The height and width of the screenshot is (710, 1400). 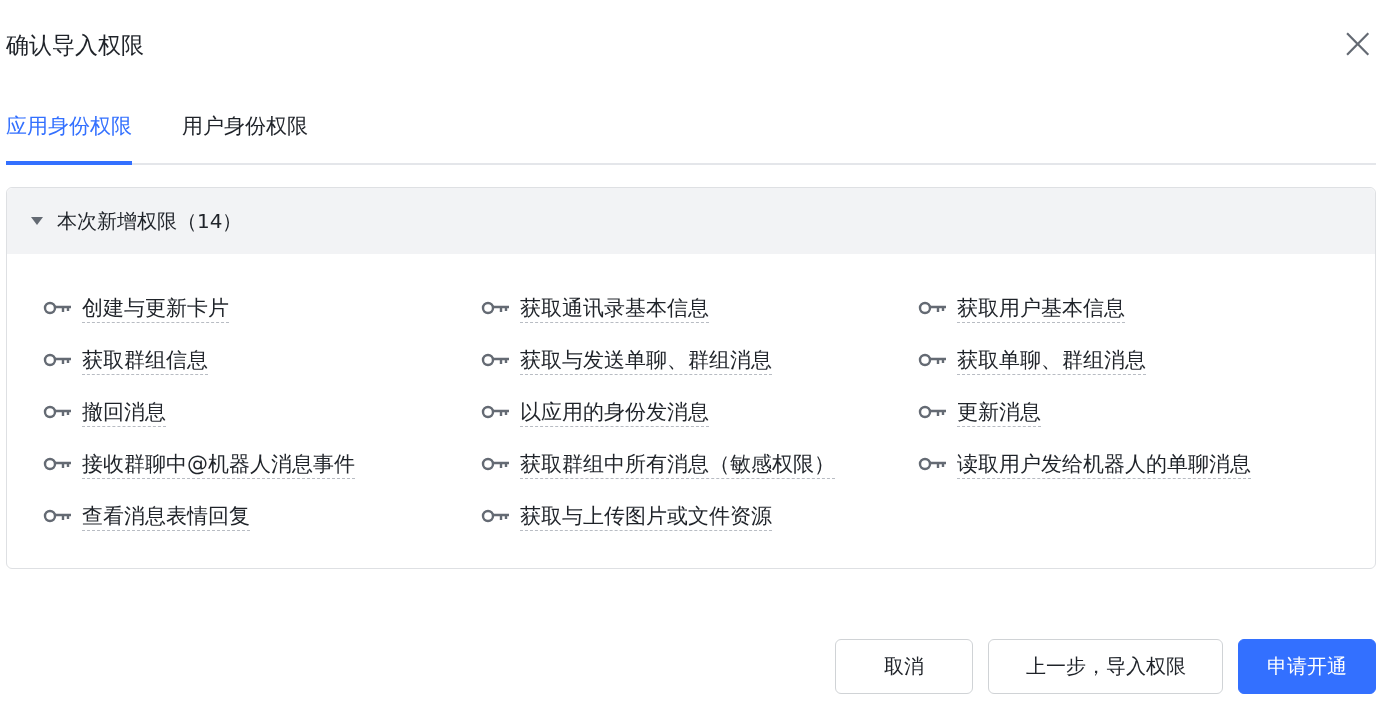 What do you see at coordinates (166, 516) in the screenshot?
I see `permission-name: 查看消息表情回复` at bounding box center [166, 516].